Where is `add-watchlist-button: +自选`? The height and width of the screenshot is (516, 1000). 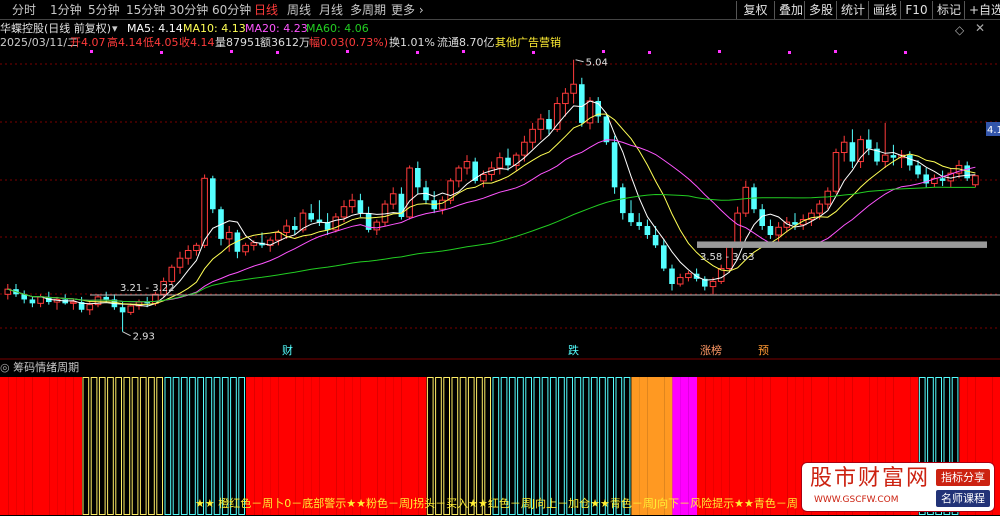 add-watchlist-button: +自选 is located at coordinates (982, 10).